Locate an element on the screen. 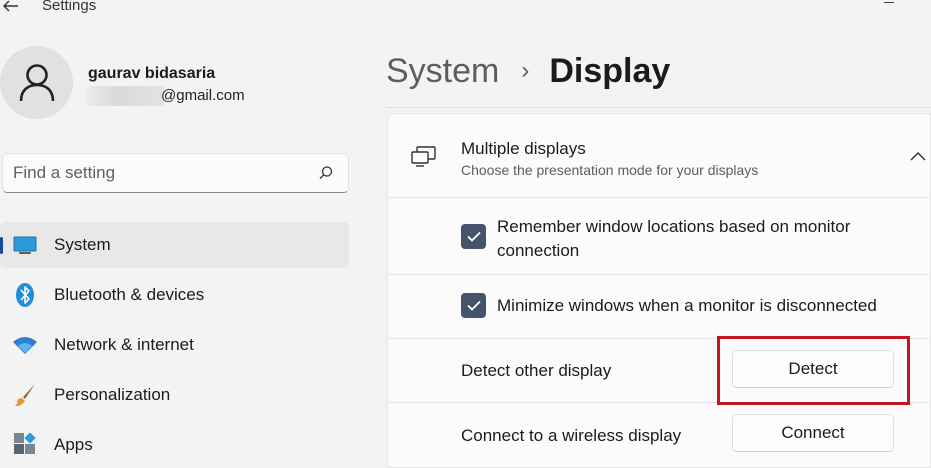 The height and width of the screenshot is (468, 931). user-name: gaurav bidasaria is located at coordinates (152, 73).